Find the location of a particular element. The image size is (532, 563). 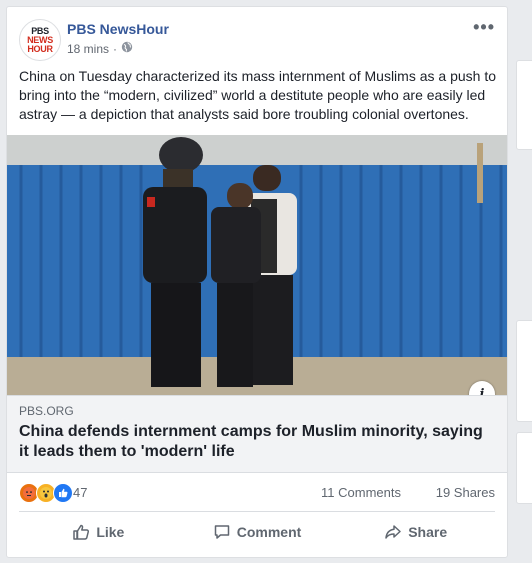

logo-text-hour: HOUR is located at coordinates (40, 48).